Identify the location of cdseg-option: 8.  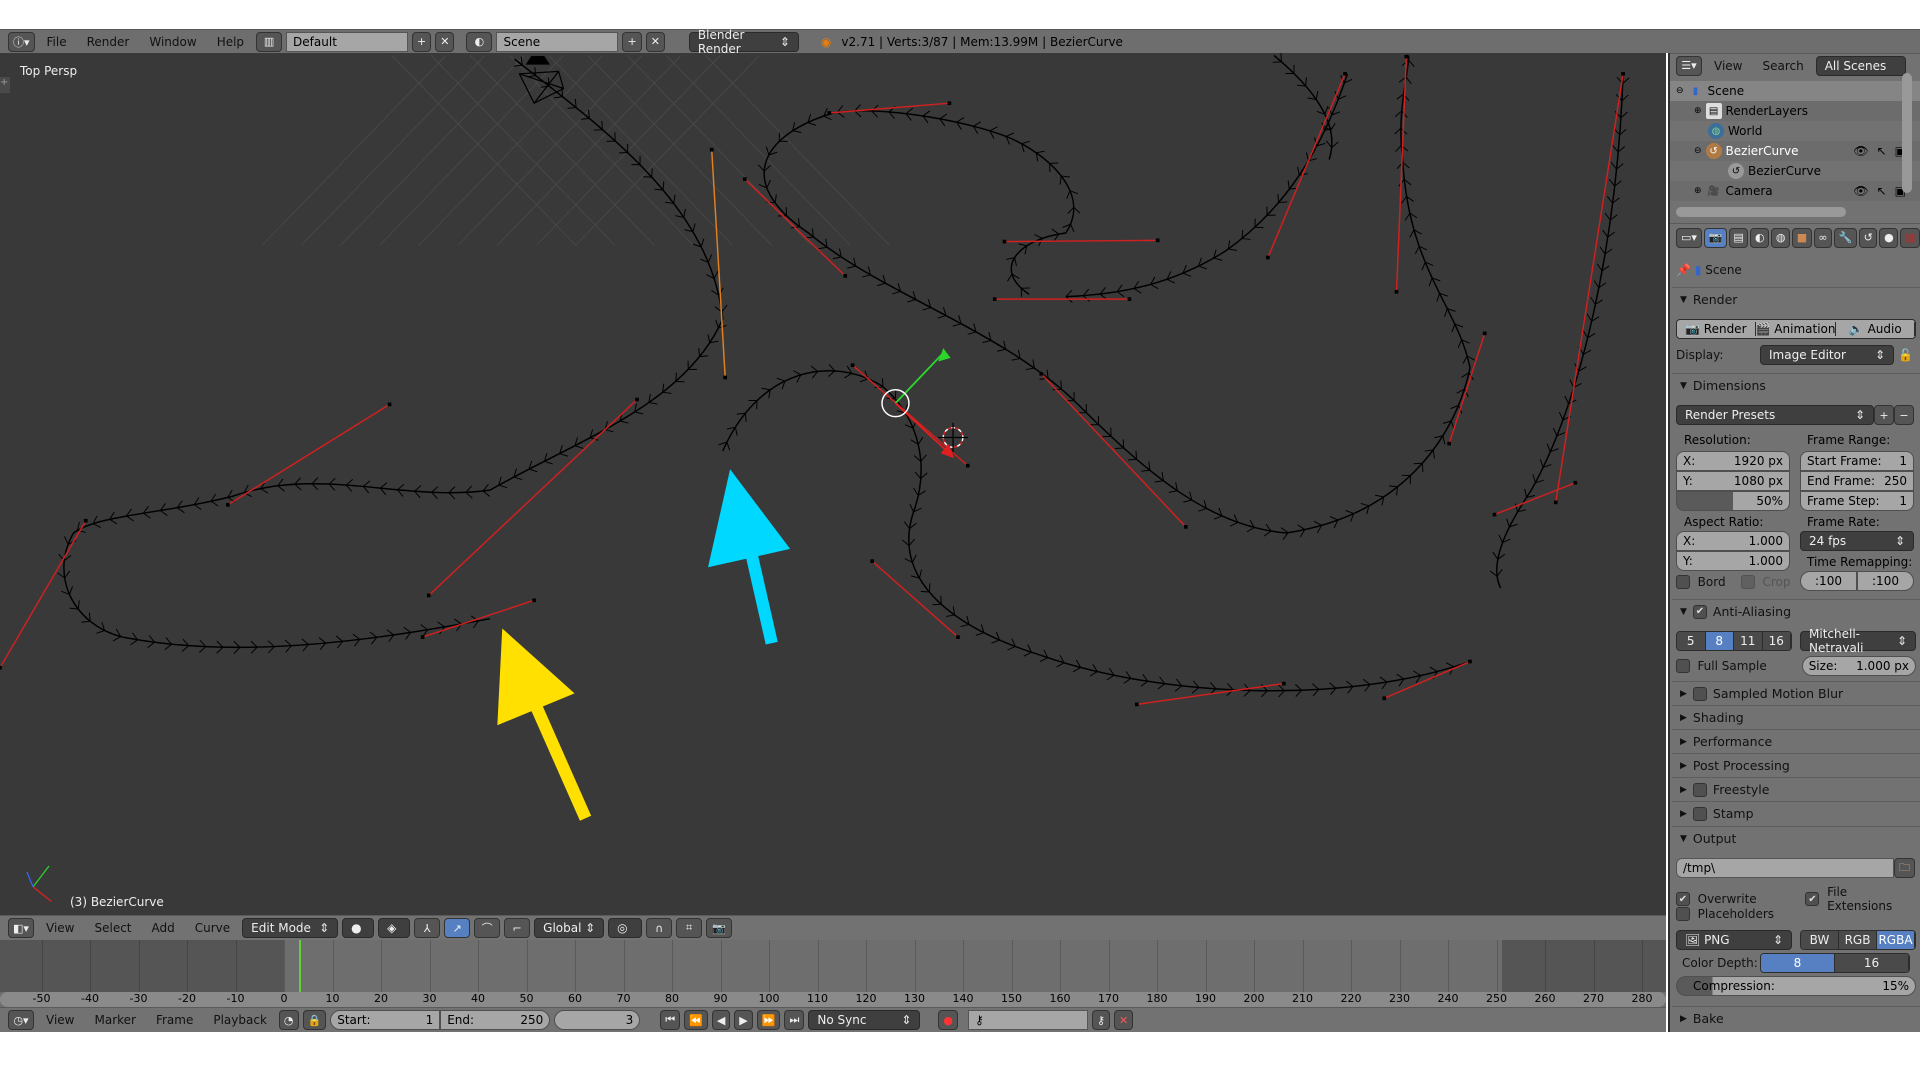
(1798, 963).